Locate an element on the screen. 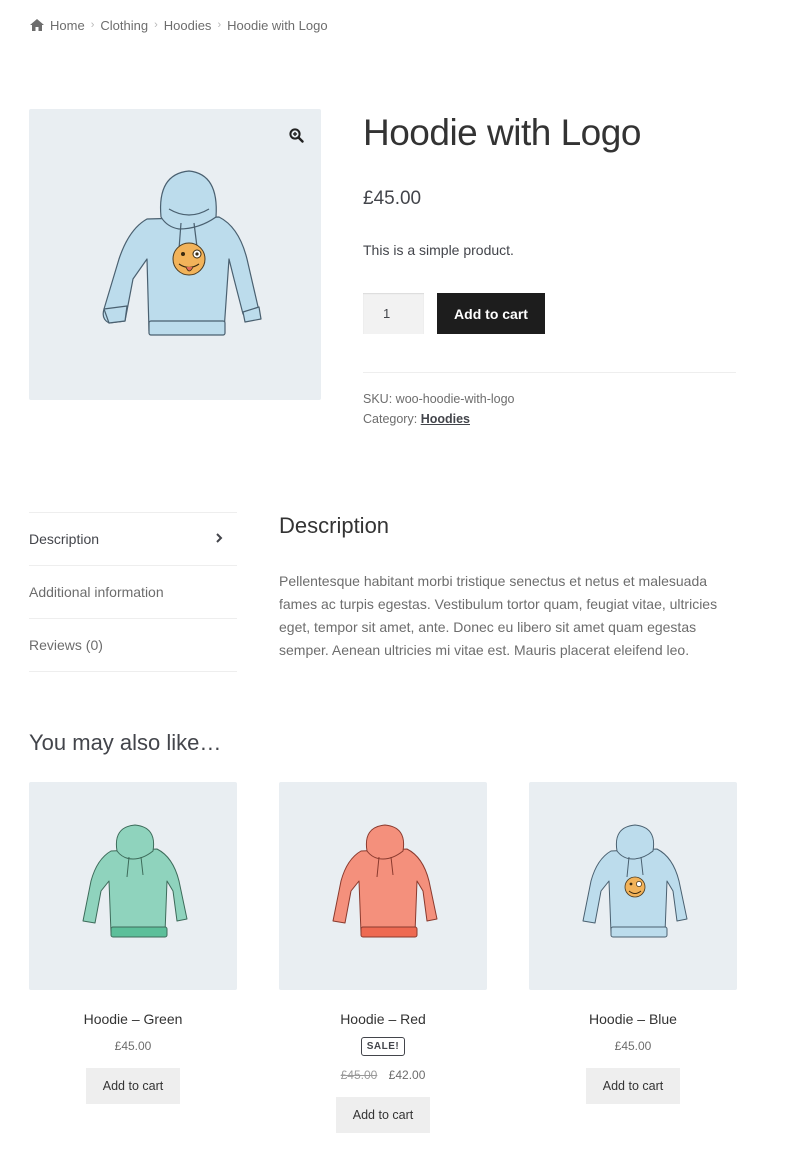  product-title: Hoodie with Logo is located at coordinates (502, 132).